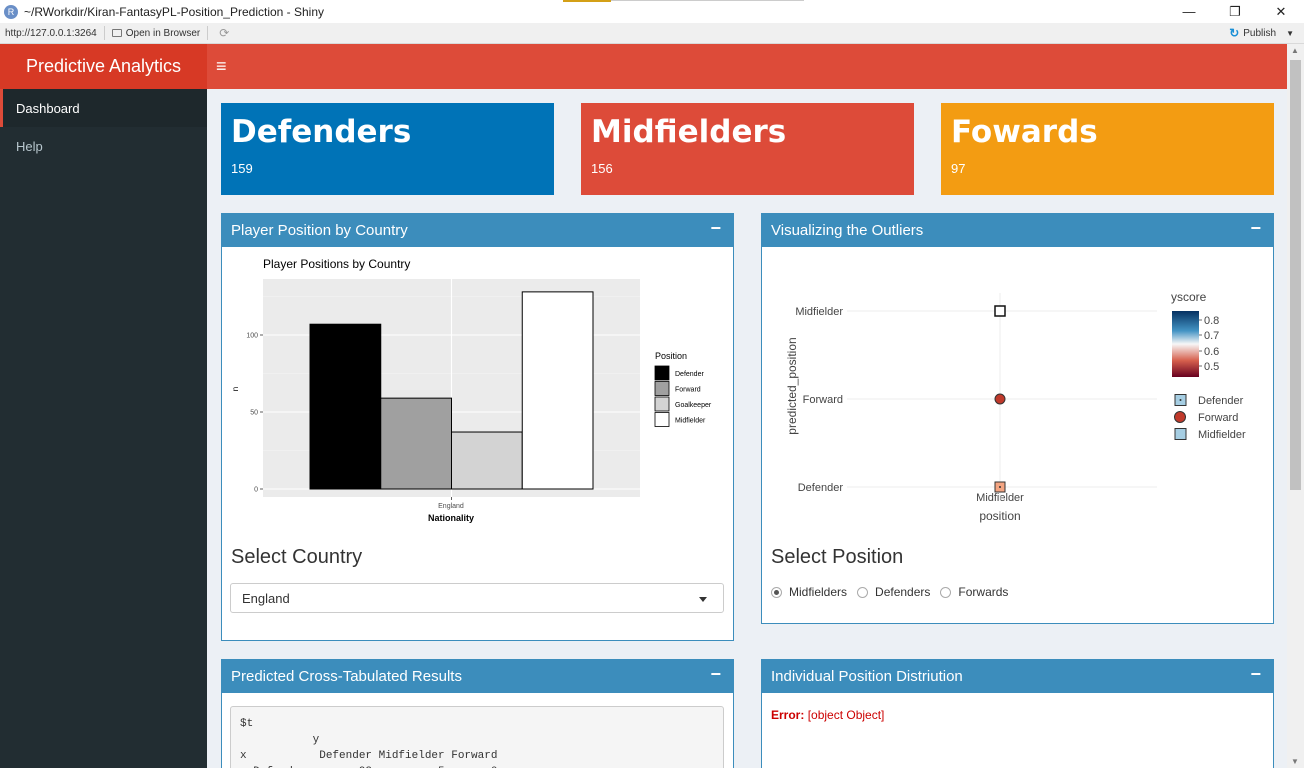 This screenshot has height=768, width=1304. I want to click on sidebar-toggle-icon: ≡, so click(221, 66).